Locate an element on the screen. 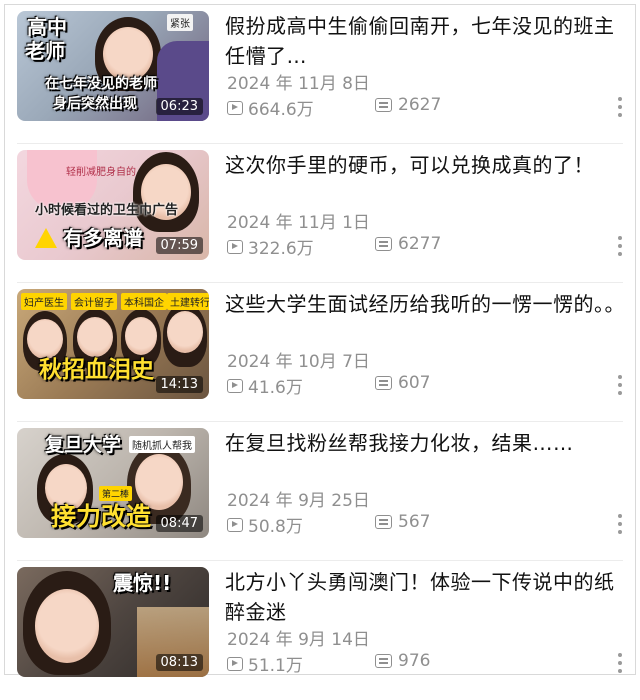 Image resolution: width=640 pixels, height=700 pixels. video-date: 2024 年 11月 1日 is located at coordinates (298, 223).